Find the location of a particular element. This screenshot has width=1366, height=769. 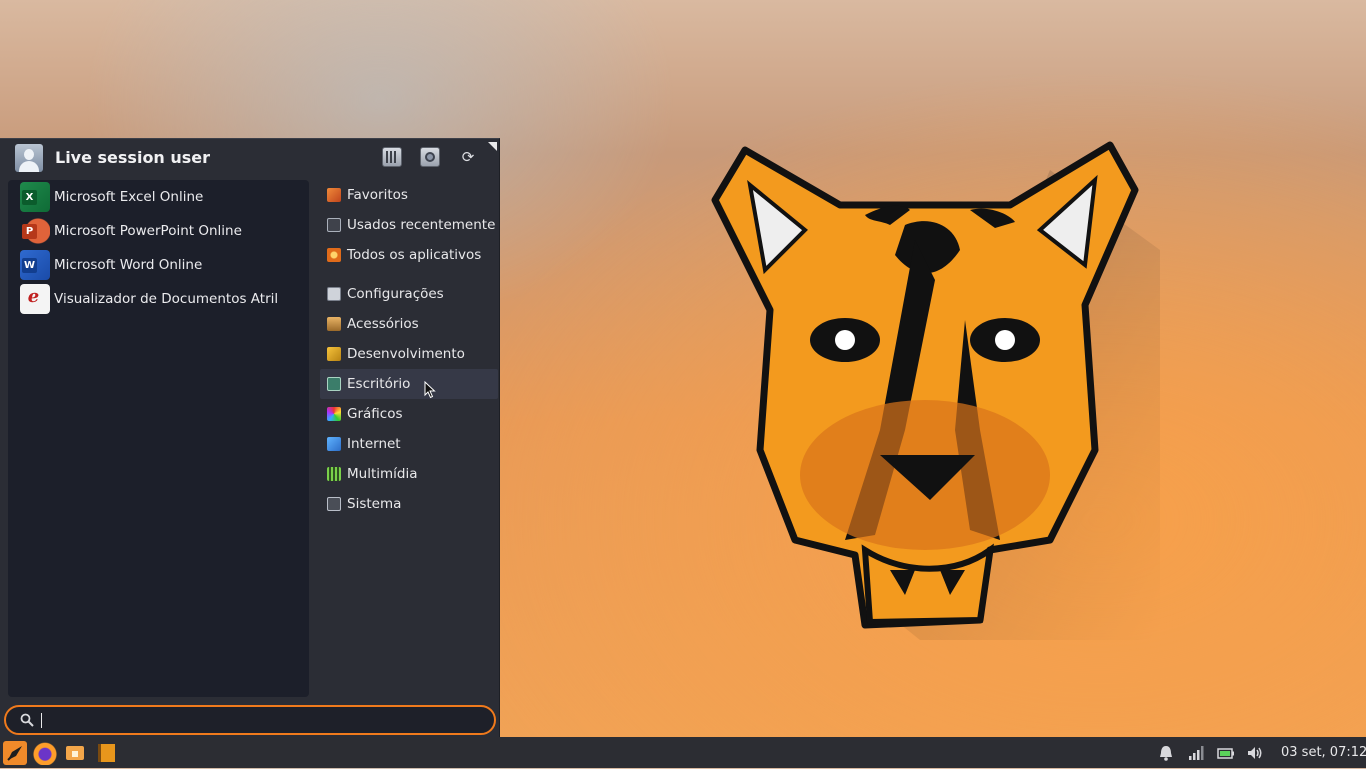

category-internet: Internet is located at coordinates (409, 444).